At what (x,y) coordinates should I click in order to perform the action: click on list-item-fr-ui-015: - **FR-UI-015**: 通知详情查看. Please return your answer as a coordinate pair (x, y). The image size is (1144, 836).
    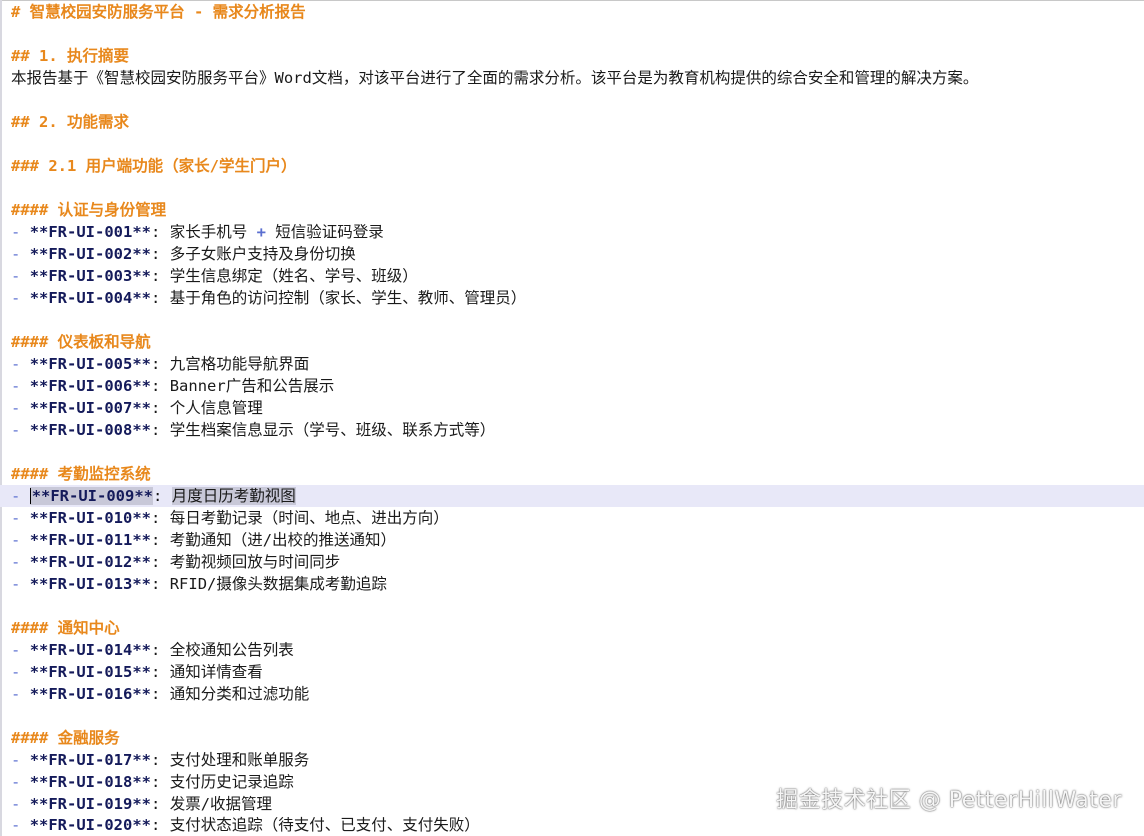
    Looking at the image, I should click on (572, 672).